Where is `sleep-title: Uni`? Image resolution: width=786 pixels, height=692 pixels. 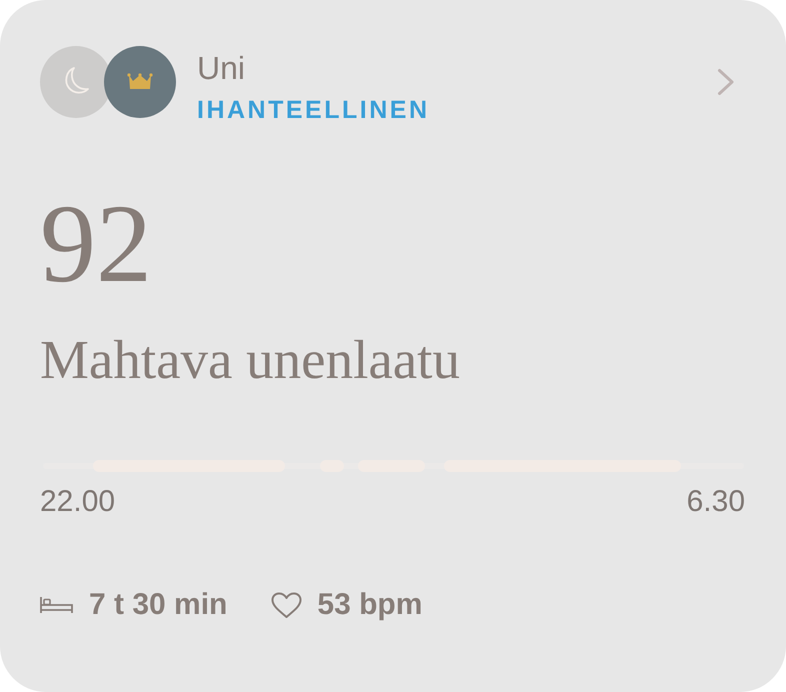 sleep-title: Uni is located at coordinates (221, 68).